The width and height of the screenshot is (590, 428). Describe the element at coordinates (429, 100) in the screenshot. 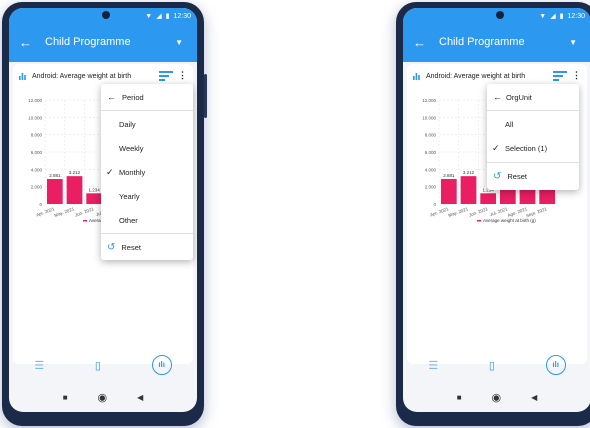

I see `y-tick-label: 12.000` at that location.